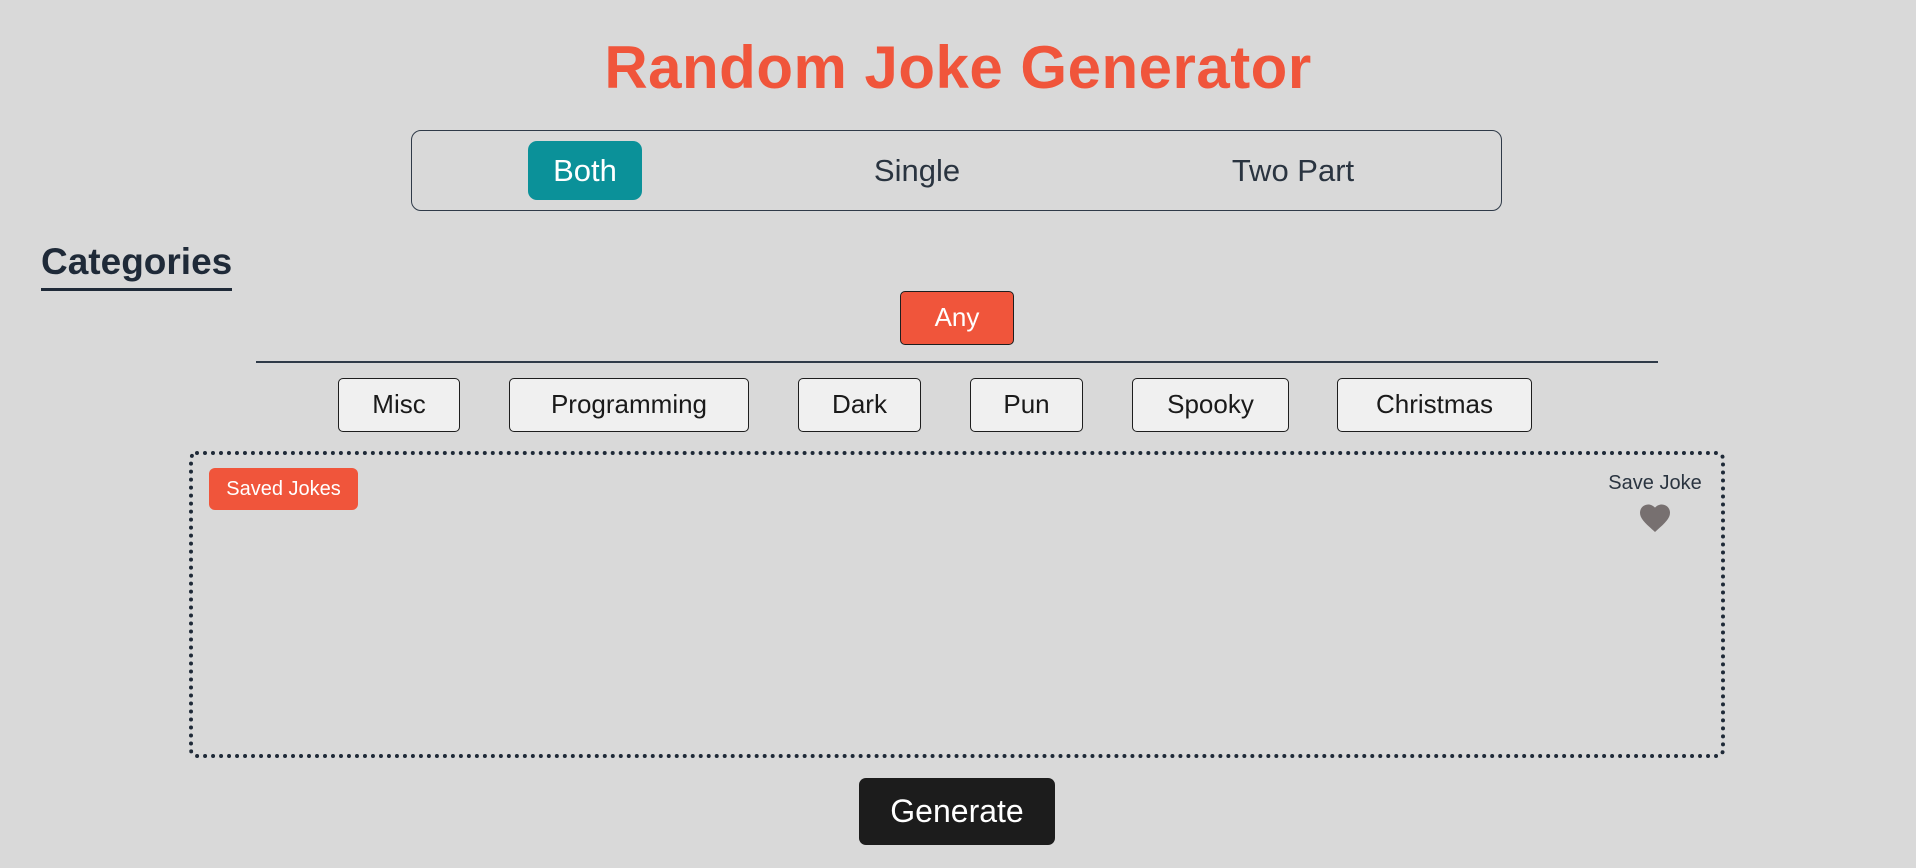  What do you see at coordinates (585, 170) in the screenshot?
I see `type-option-both: Both` at bounding box center [585, 170].